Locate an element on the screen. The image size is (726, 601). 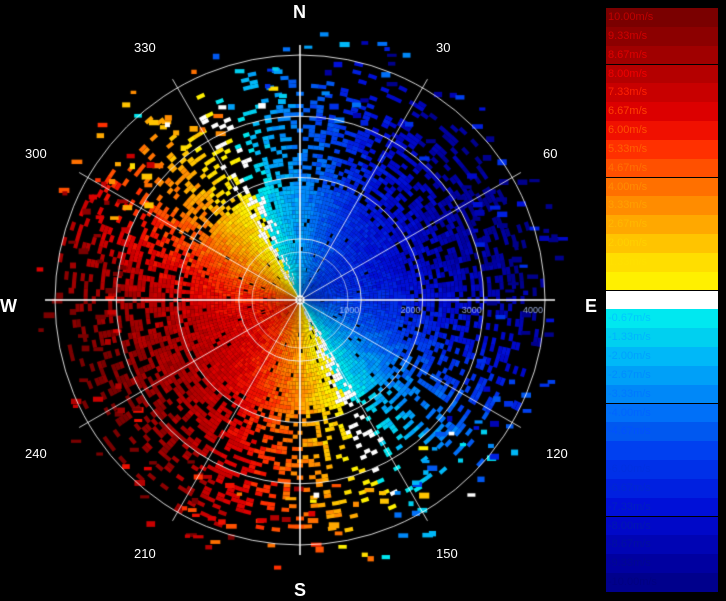
colorbar-row: 5.33m/s is located at coordinates (663, 149).